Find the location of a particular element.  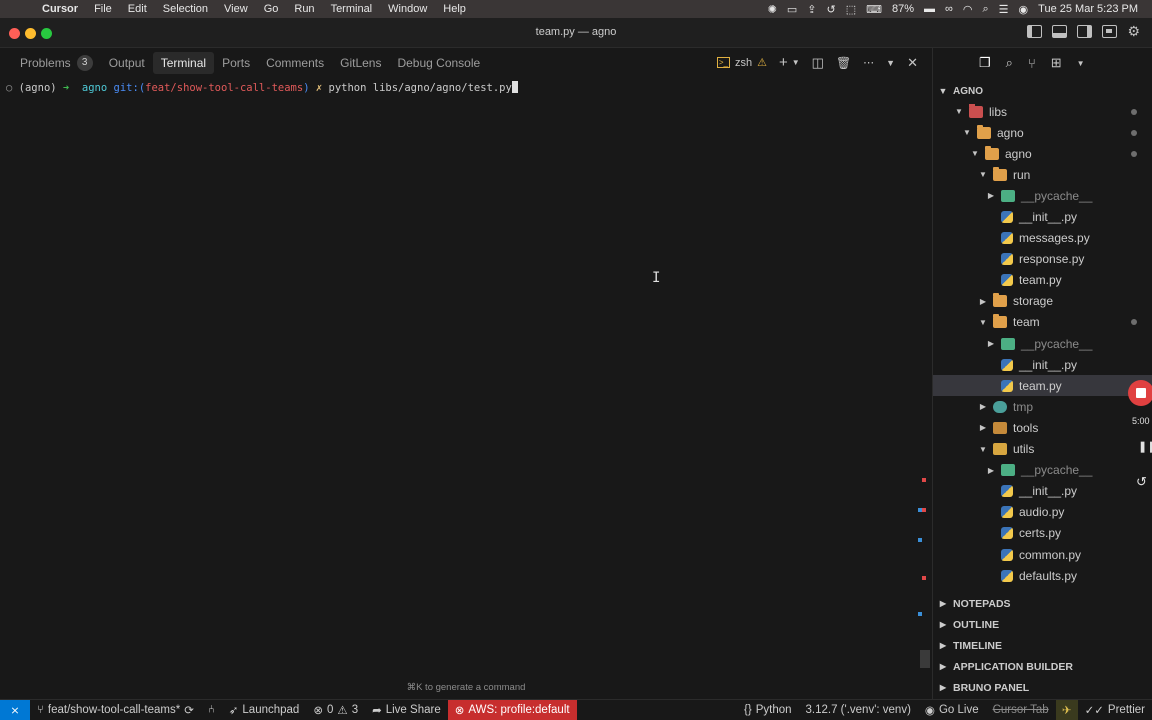

restart-icon: ↺ is located at coordinates (1141, 482).